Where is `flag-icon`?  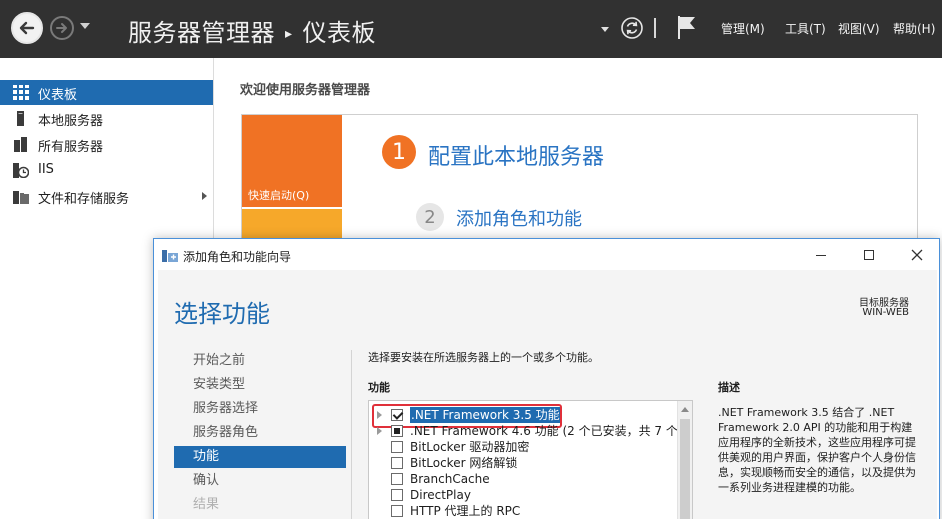
flag-icon is located at coordinates (687, 27).